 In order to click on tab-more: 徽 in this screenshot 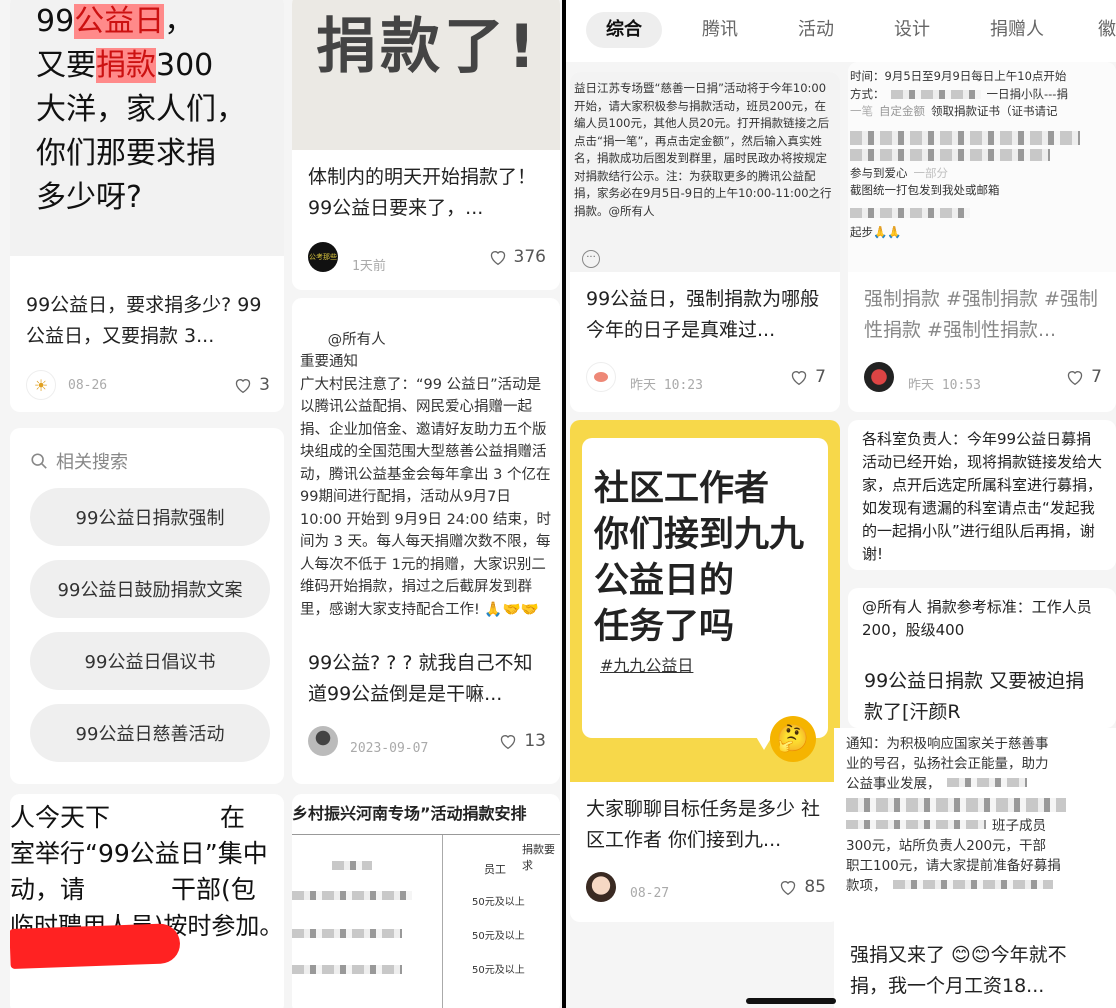, I will do `click(1107, 30)`.